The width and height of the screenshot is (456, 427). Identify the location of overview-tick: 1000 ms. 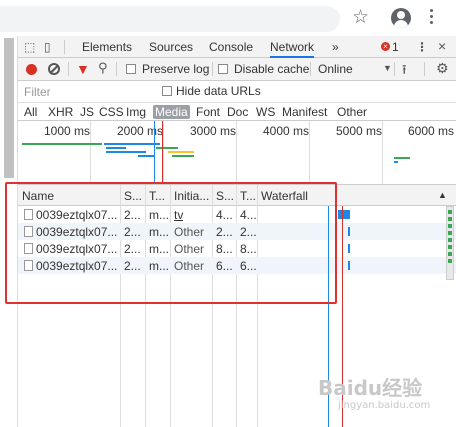
(67, 131).